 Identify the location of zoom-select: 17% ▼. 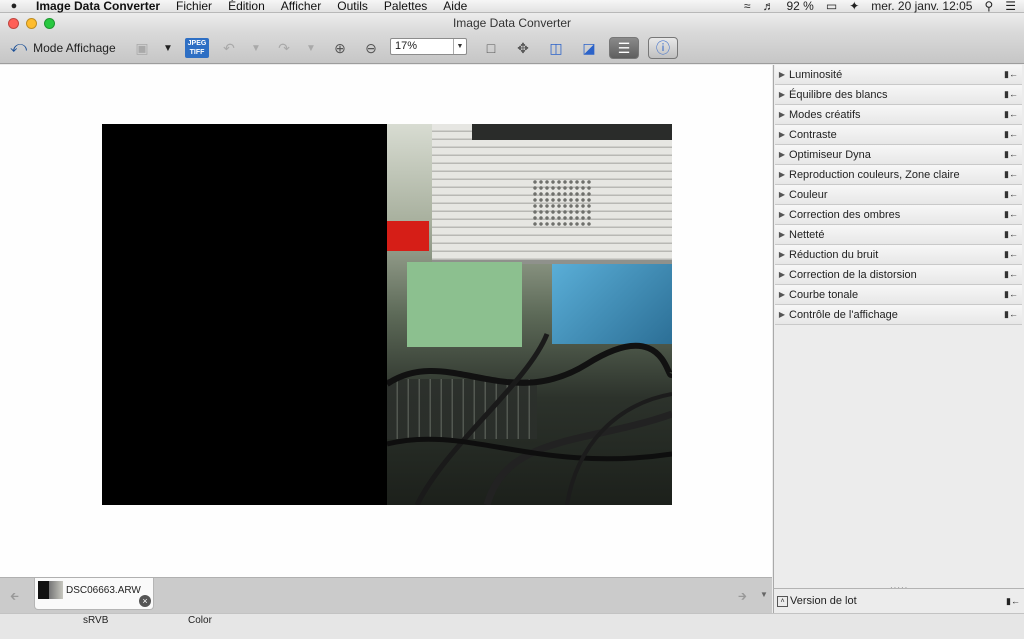
(428, 46).